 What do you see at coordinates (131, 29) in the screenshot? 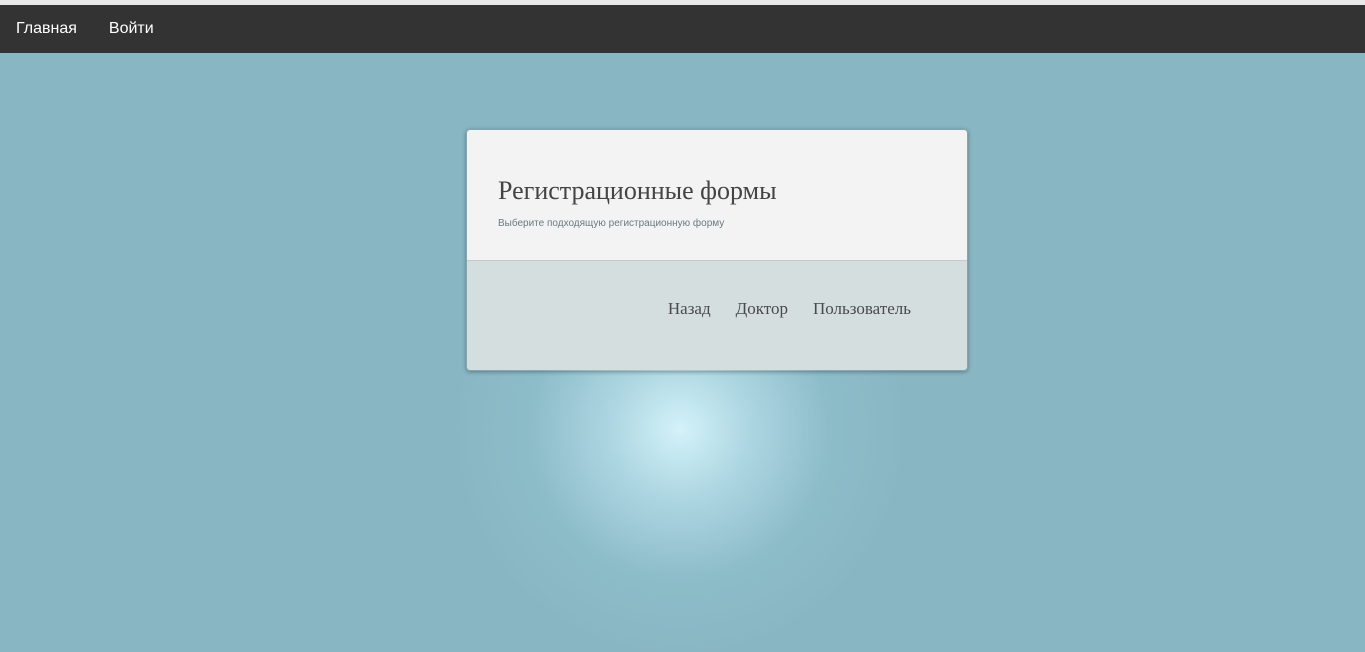
I see `nav-link-login: Войти` at bounding box center [131, 29].